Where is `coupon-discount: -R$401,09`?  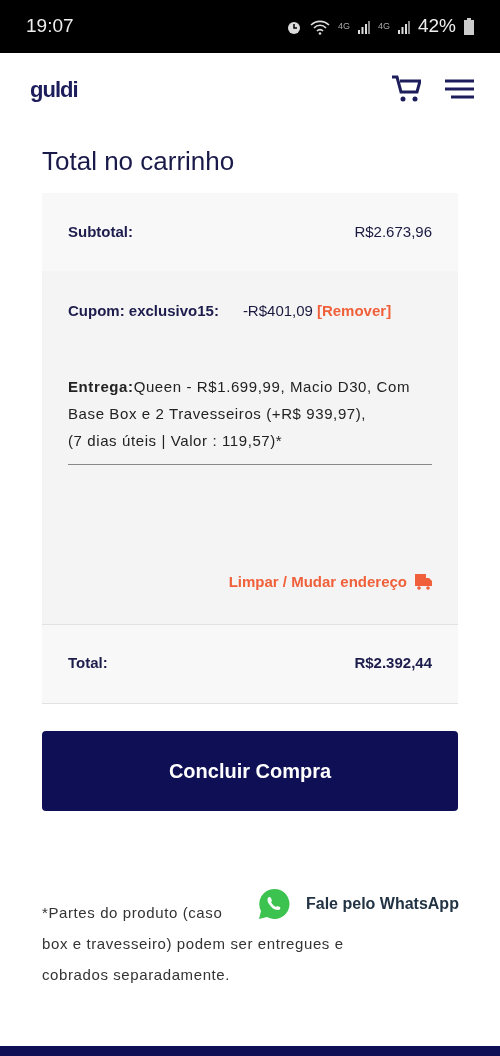 coupon-discount: -R$401,09 is located at coordinates (277, 310).